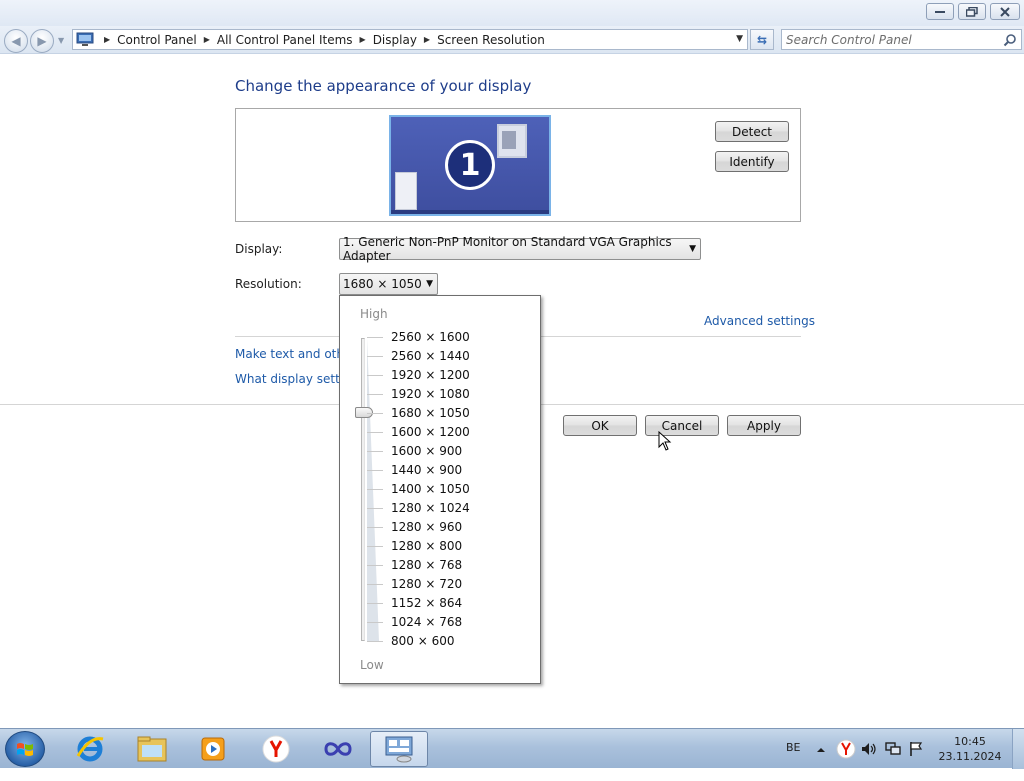 The height and width of the screenshot is (781, 1024). I want to click on search-box, so click(901, 39).